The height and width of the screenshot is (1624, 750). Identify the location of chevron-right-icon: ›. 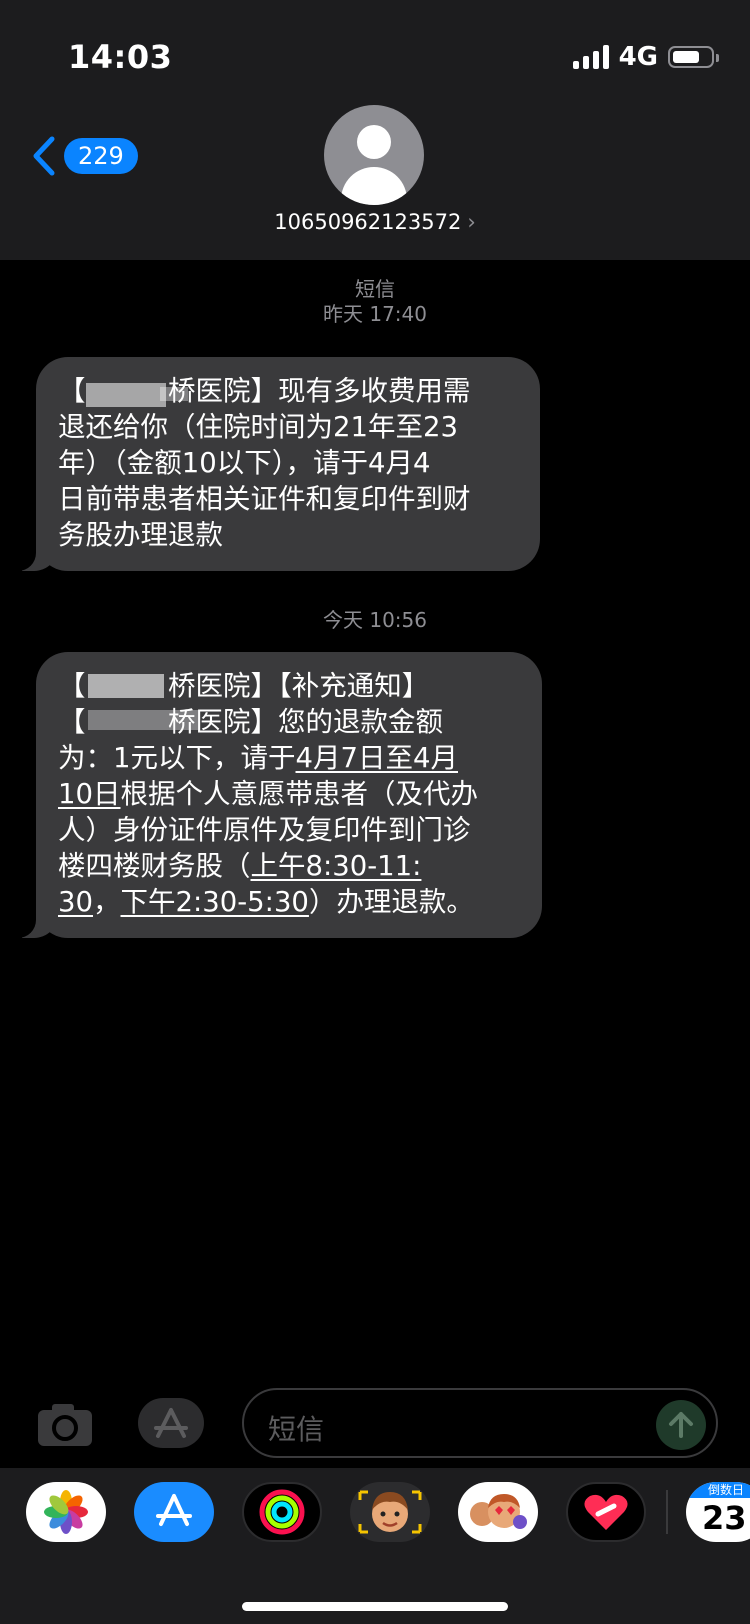
(471, 222).